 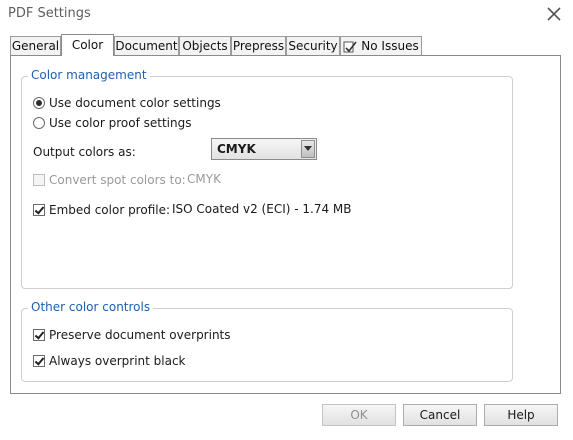 What do you see at coordinates (84, 152) in the screenshot?
I see `output-colors-label: Output colors as:` at bounding box center [84, 152].